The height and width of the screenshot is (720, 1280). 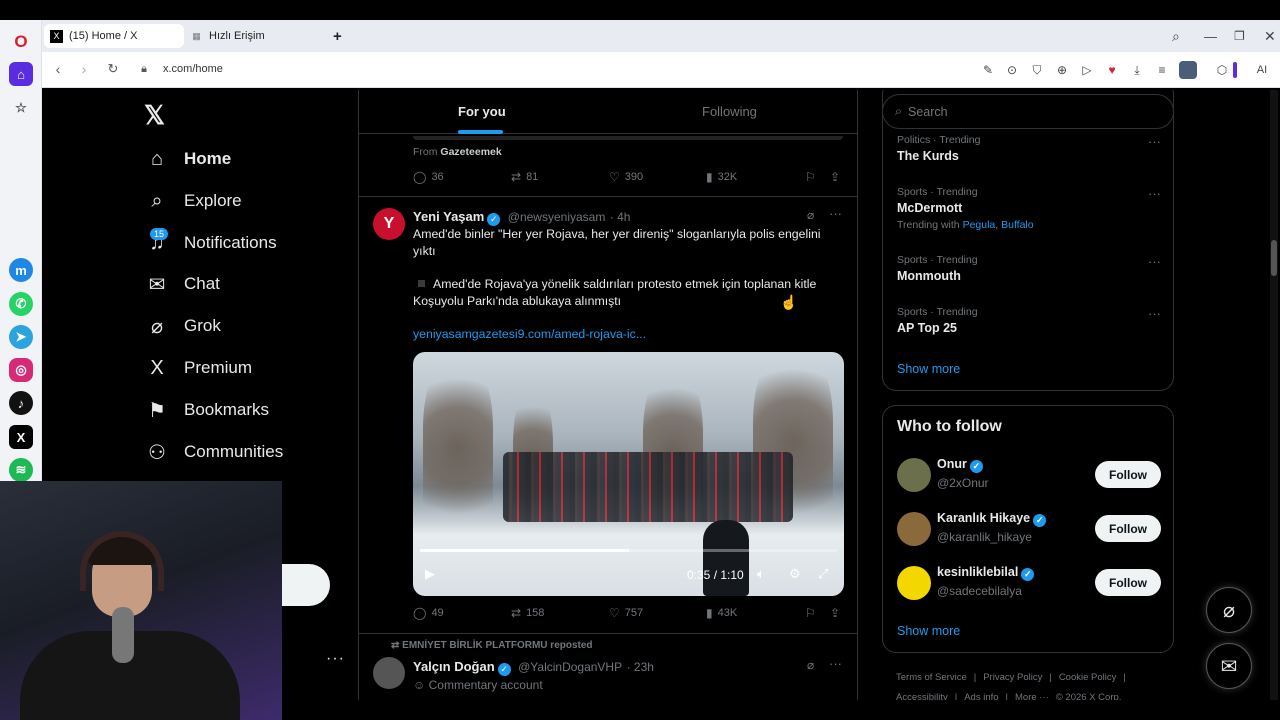 I want to click on like-button: ♡ 757, so click(x=626, y=613).